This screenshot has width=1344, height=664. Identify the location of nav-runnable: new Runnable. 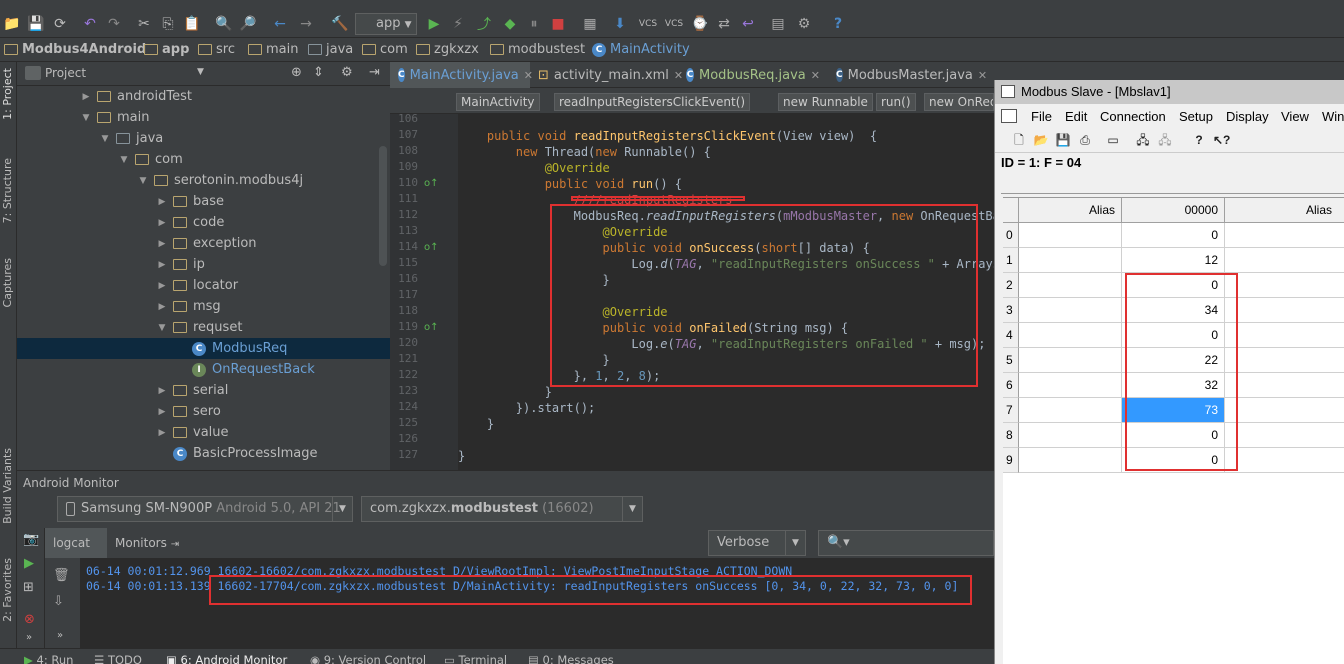
(825, 102).